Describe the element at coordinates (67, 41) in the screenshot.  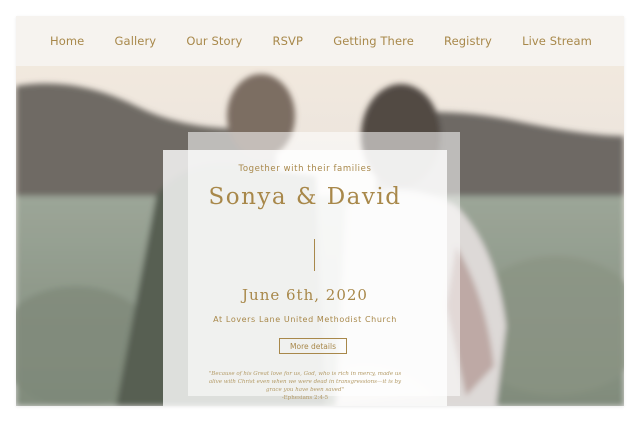
I see `nav-link-home: Home` at that location.